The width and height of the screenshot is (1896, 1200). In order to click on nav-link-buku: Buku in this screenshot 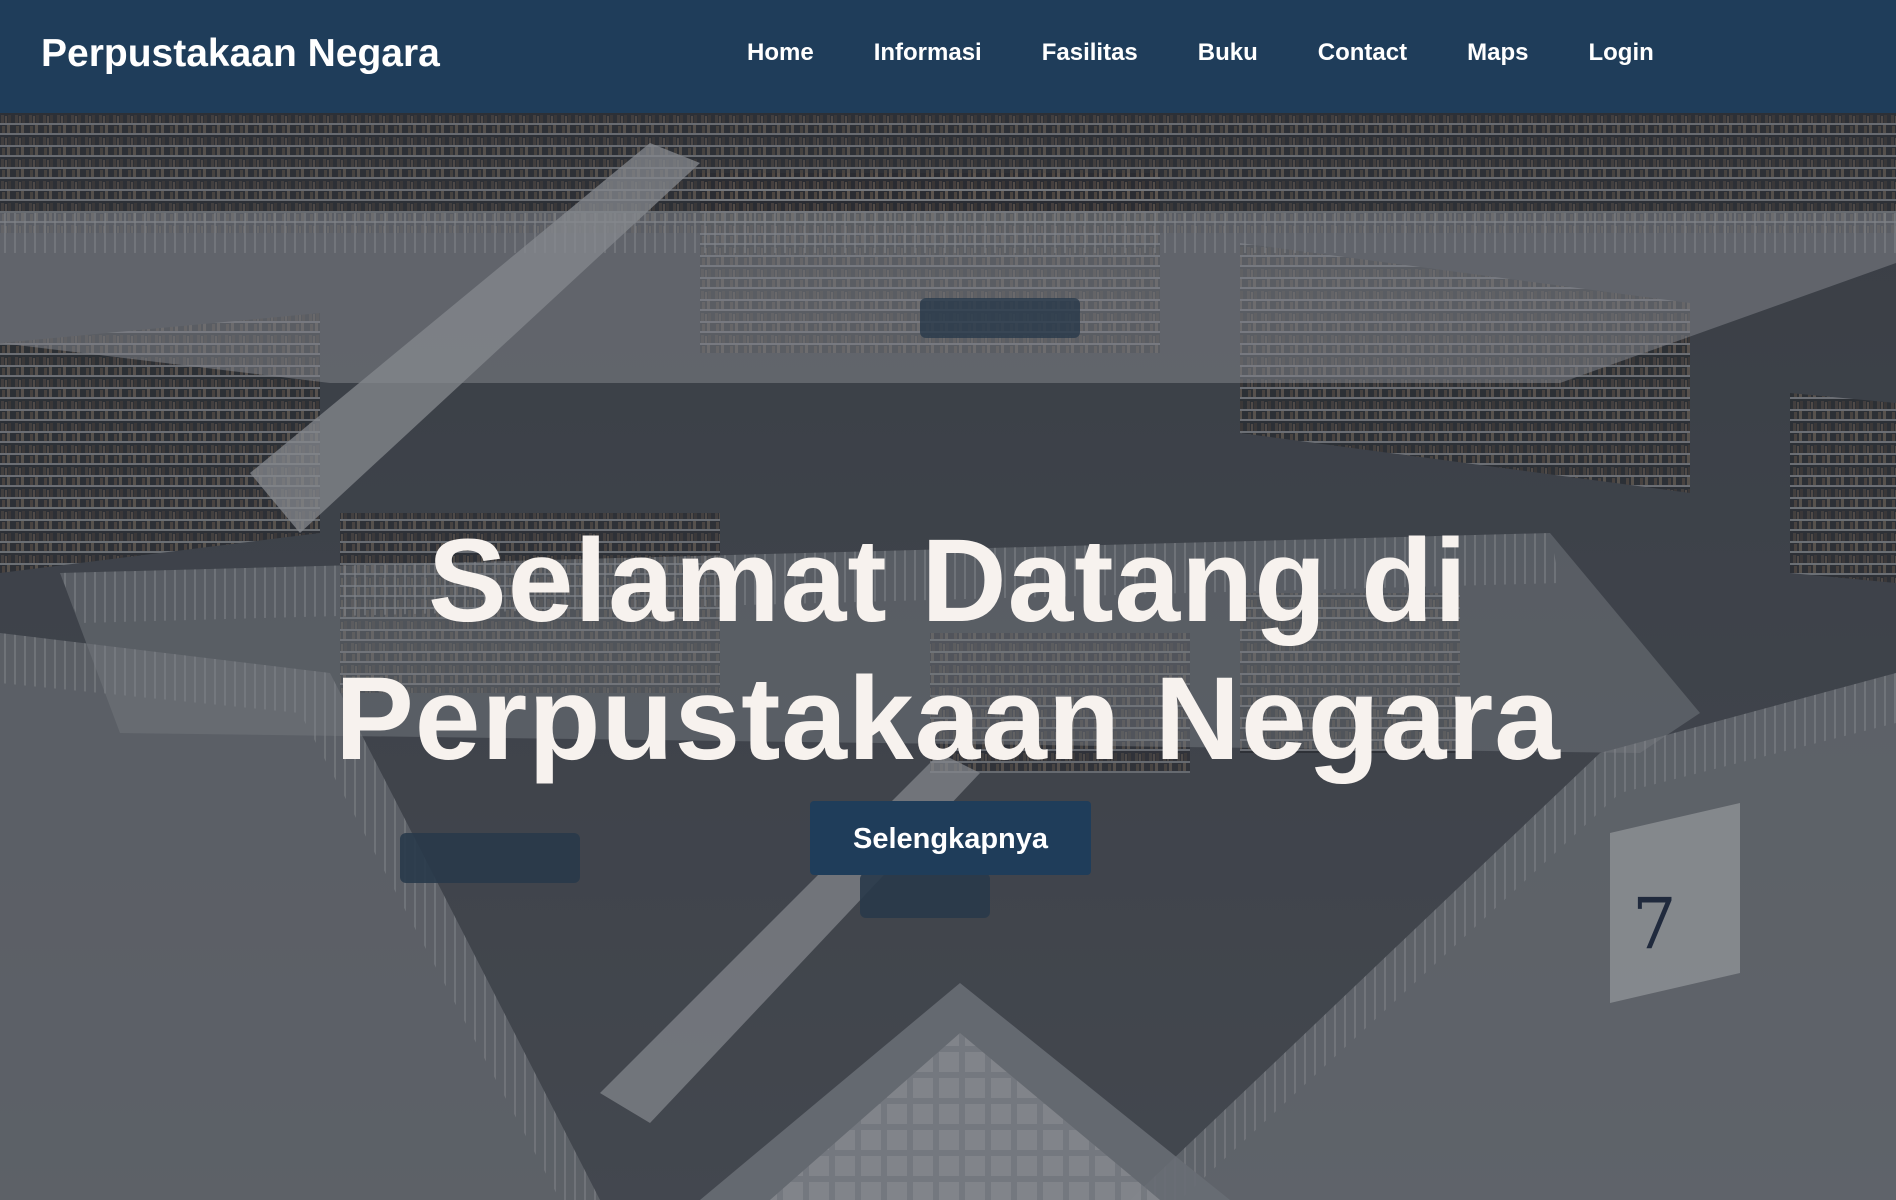, I will do `click(1228, 53)`.